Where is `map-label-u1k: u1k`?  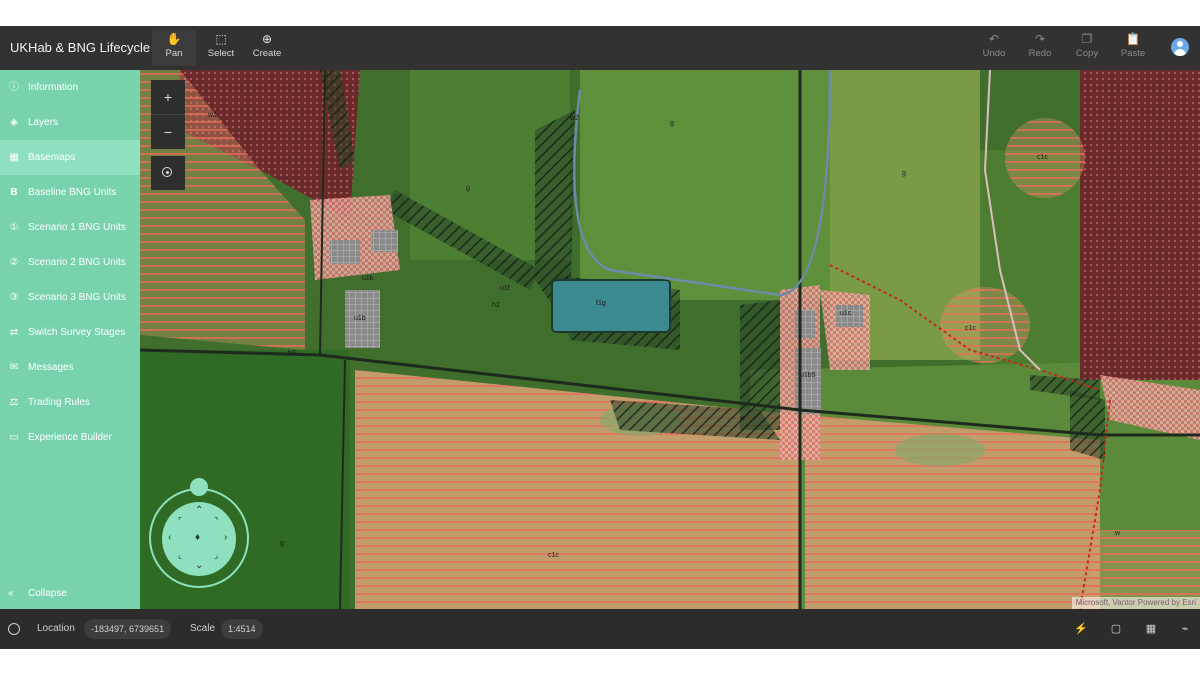 map-label-u1k: u1k is located at coordinates (368, 278).